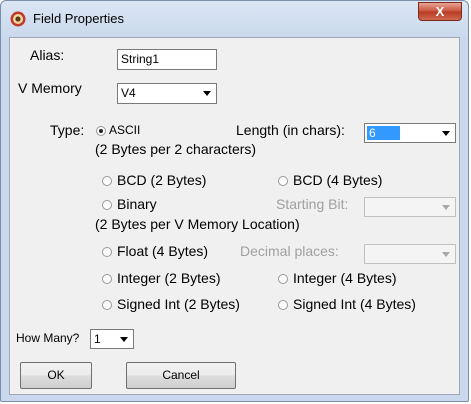 Image resolution: width=471 pixels, height=404 pixels. I want to click on length-label: Length (in chars):, so click(290, 130).